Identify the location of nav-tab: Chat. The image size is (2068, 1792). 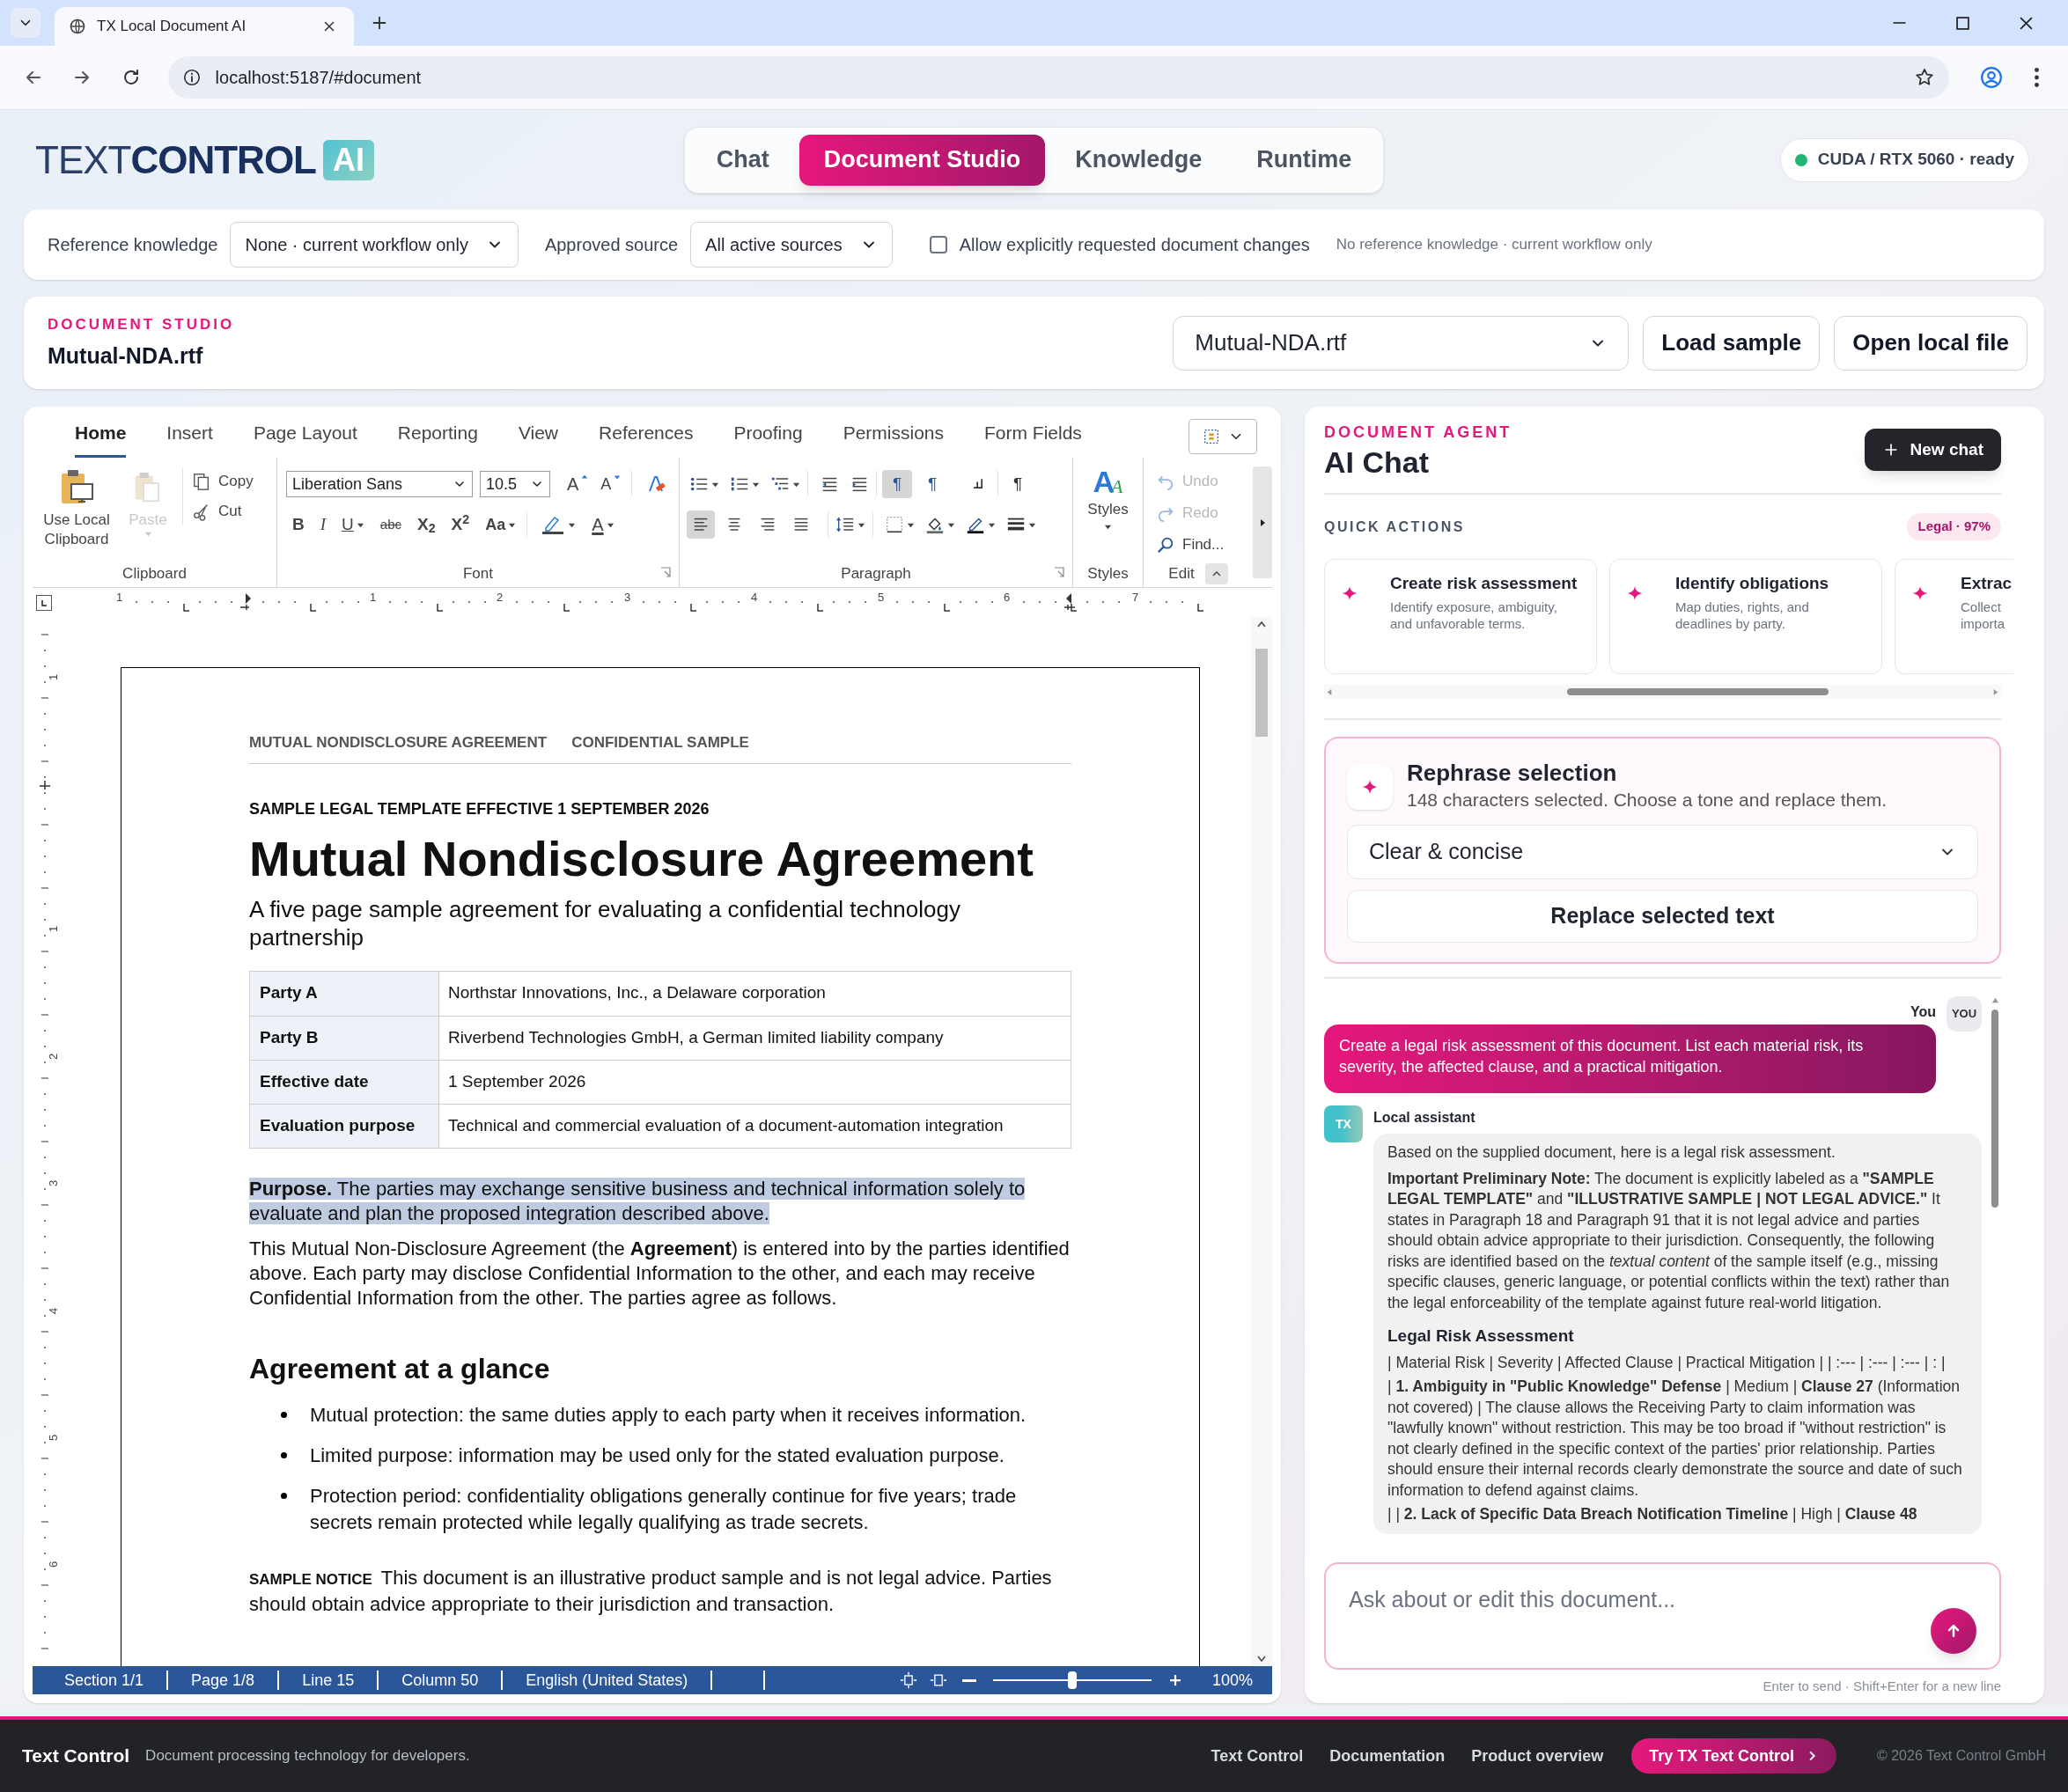
(743, 160).